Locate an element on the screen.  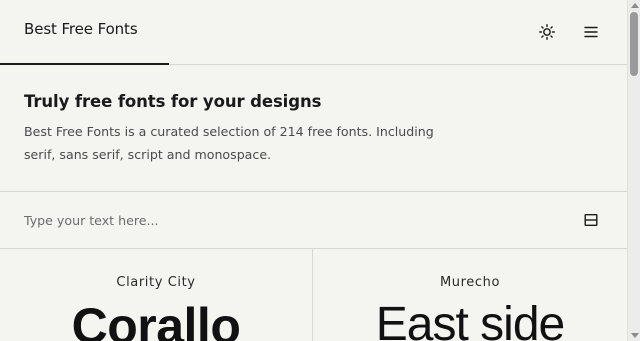
font-sample-text: East side is located at coordinates (470, 319).